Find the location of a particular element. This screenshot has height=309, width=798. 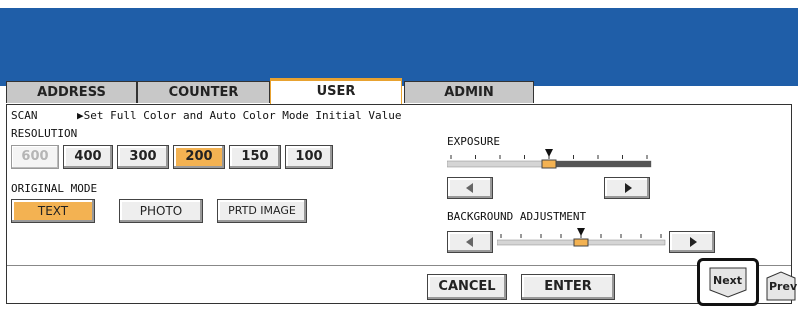

tab-address: ADDRESS is located at coordinates (71, 92).